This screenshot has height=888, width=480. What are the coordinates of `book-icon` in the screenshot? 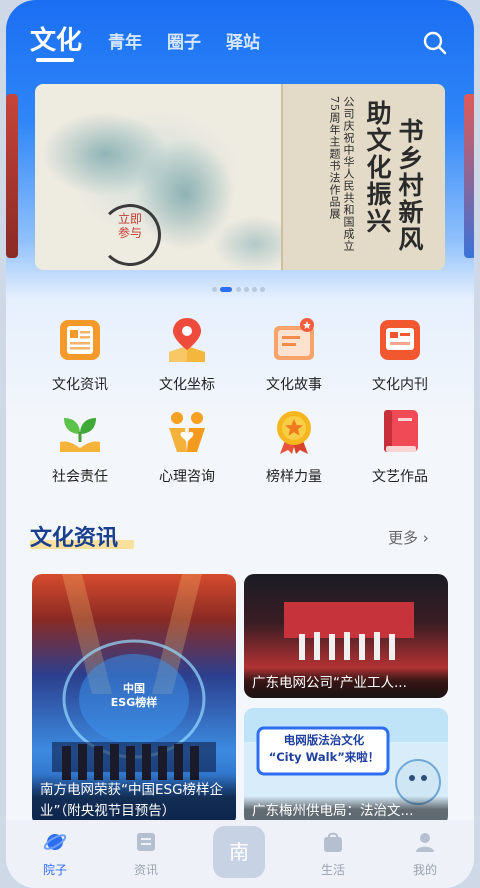 It's located at (146, 842).